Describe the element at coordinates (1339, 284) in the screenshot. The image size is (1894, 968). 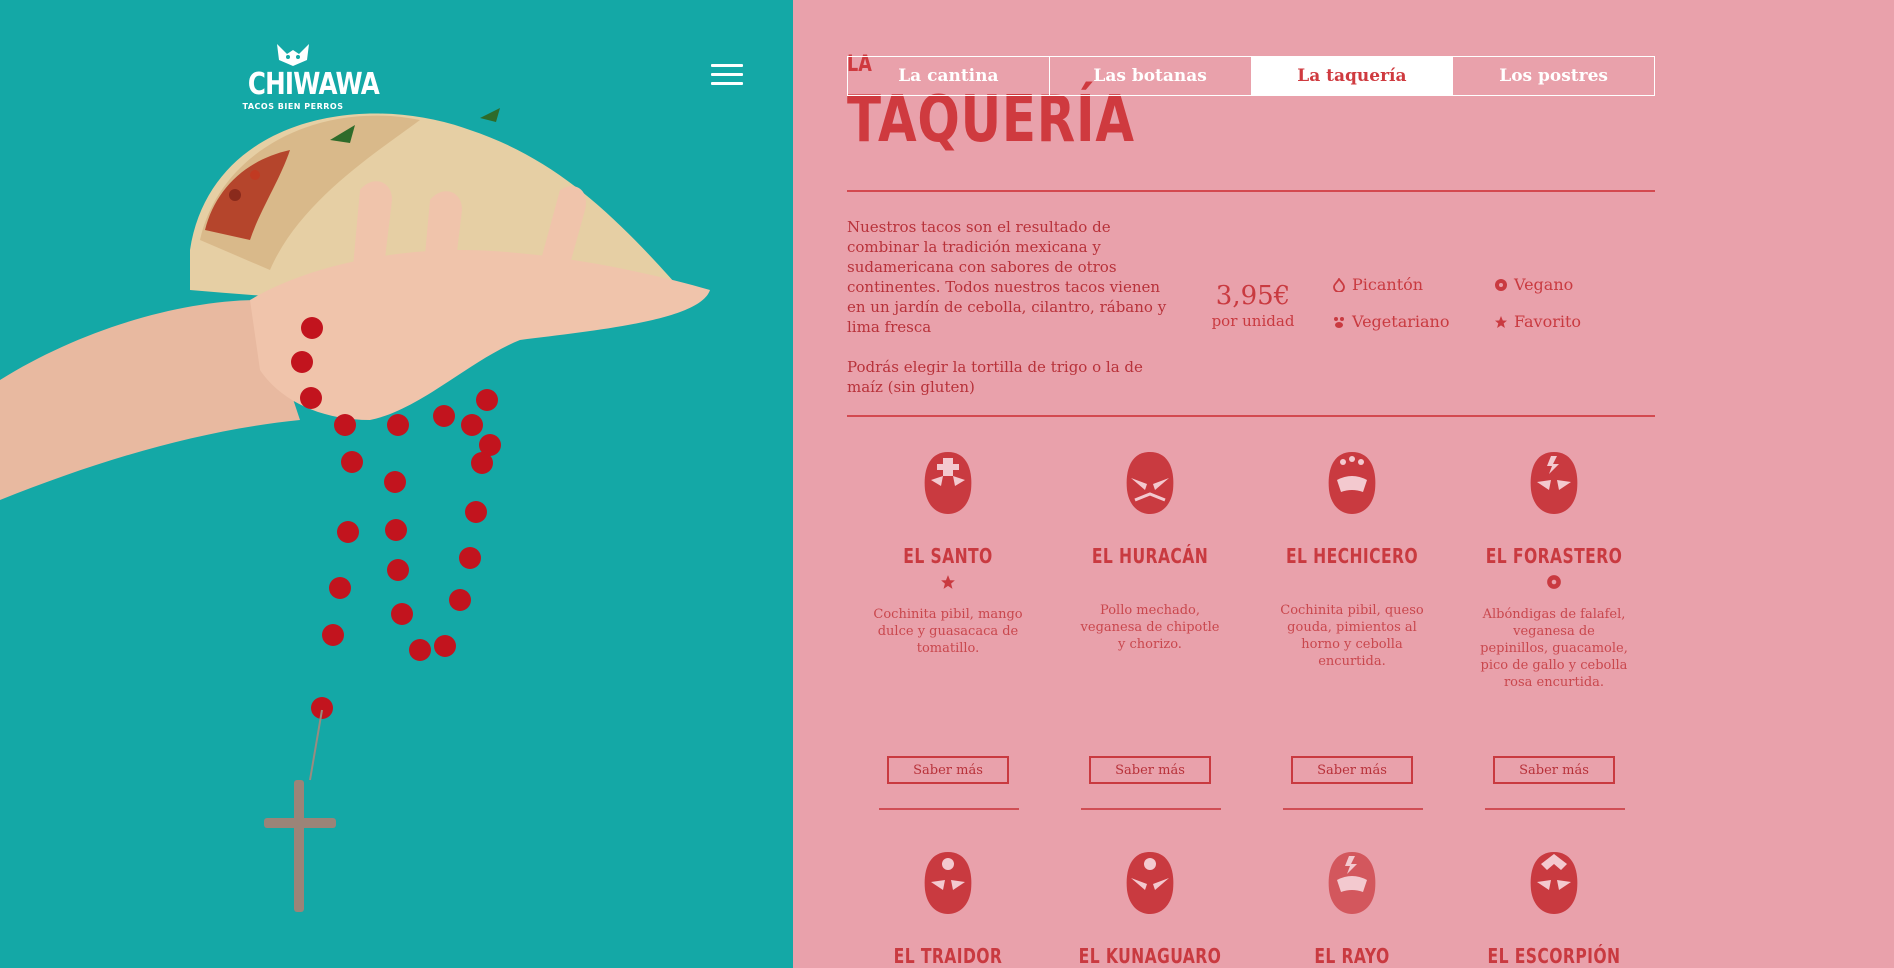
I see `flame-icon` at that location.